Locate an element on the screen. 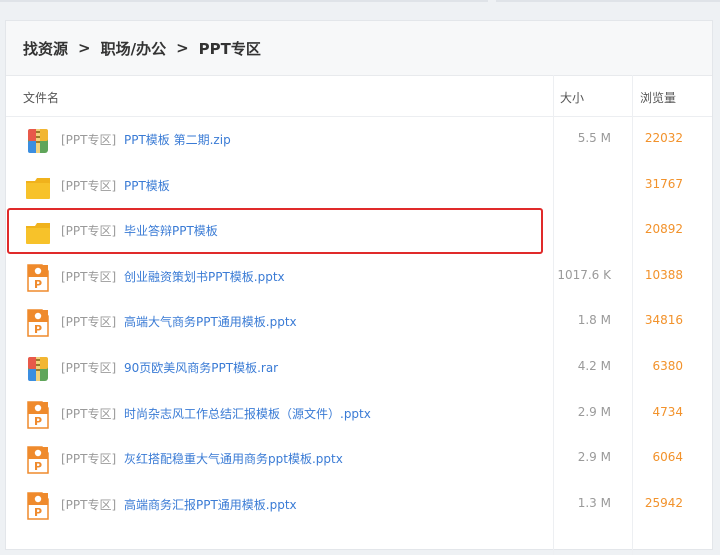  file-row: [PPT专区] PPT模板 31767 is located at coordinates (359, 186).